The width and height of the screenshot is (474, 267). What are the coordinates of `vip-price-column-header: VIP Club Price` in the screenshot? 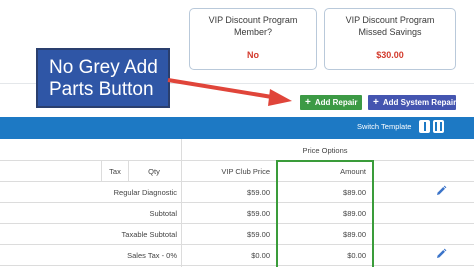 It's located at (245, 171).